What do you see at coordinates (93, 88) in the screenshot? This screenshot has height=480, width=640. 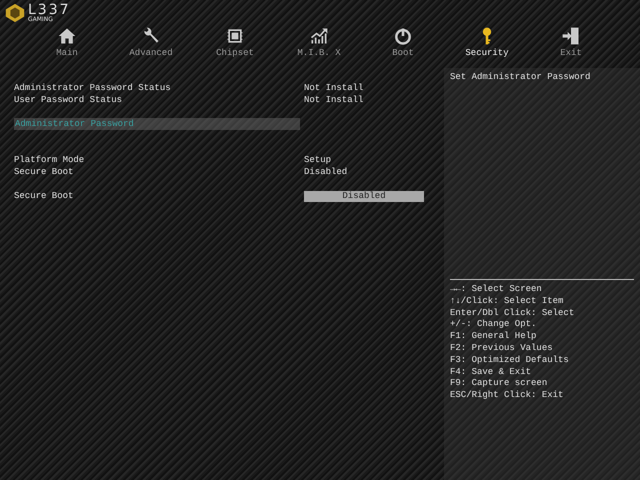 I see `setting-label: Administrator Password Status` at bounding box center [93, 88].